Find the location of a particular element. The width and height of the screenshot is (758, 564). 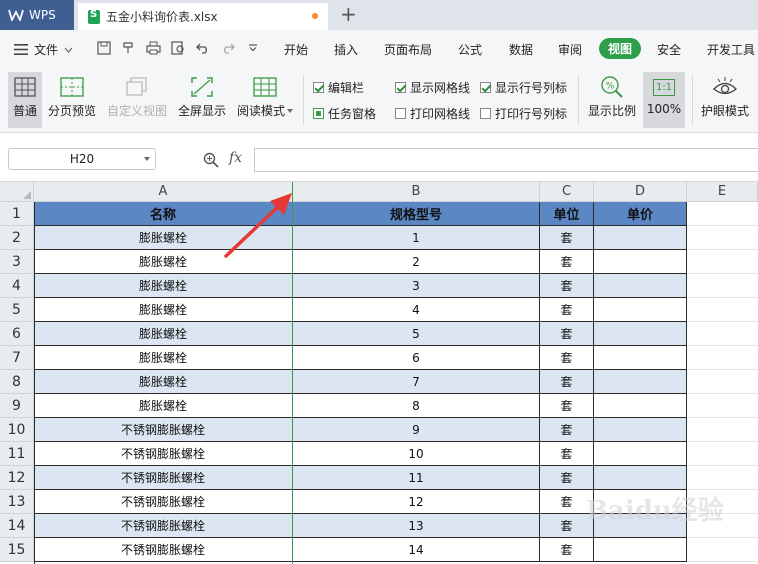

insert-function-icon: fx is located at coordinates (235, 158).